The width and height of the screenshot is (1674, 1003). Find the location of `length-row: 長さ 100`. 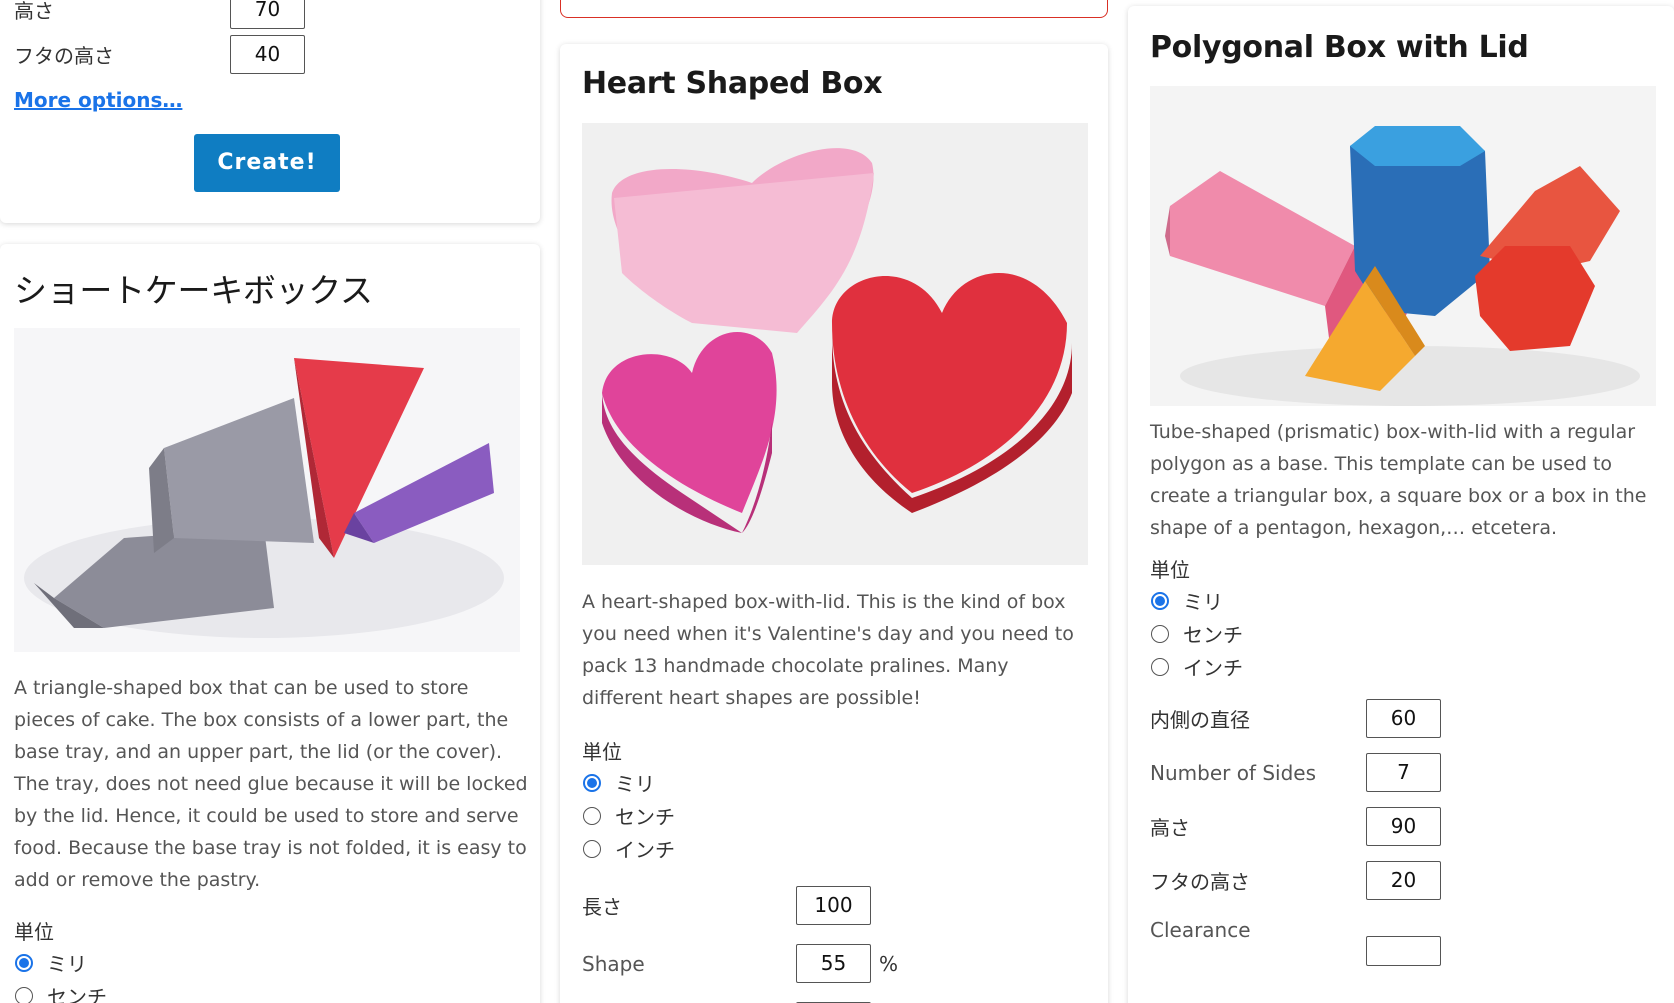

length-row: 長さ 100 is located at coordinates (726, 905).